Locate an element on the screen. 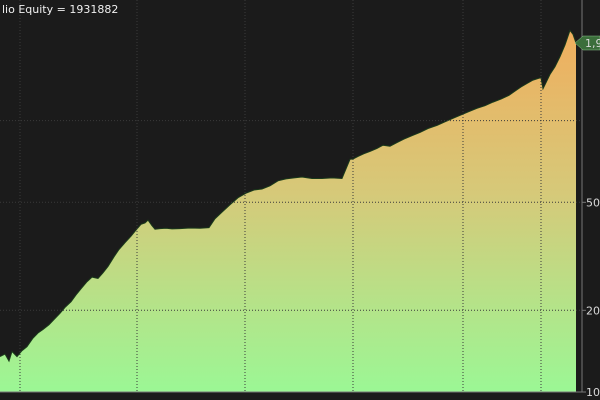 This screenshot has width=600, height=400. chart-title: lio Equity = 1931882 is located at coordinates (60, 9).